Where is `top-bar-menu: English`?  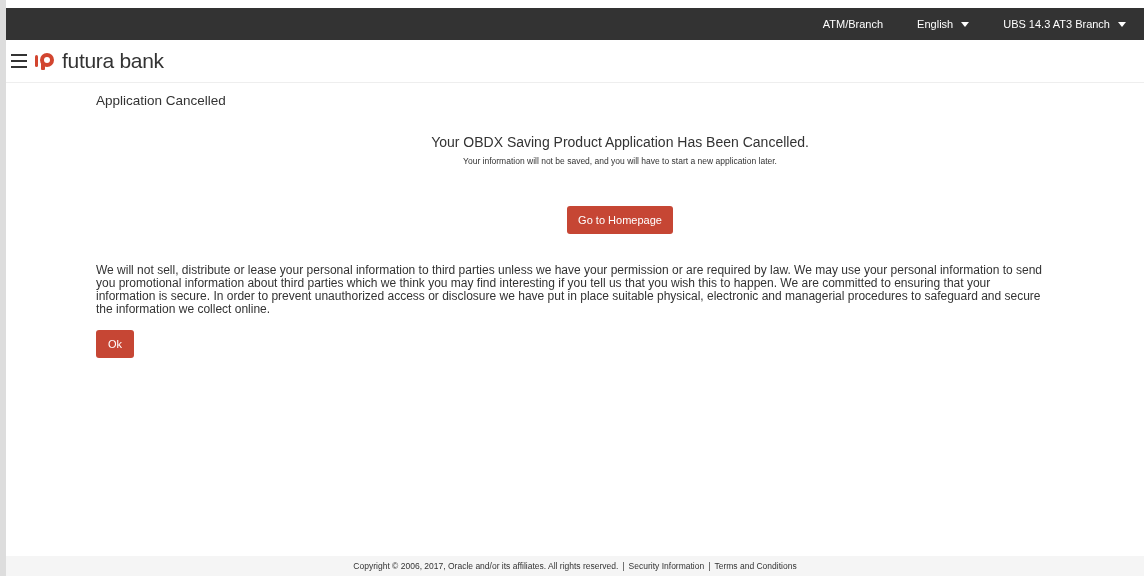 top-bar-menu: English is located at coordinates (943, 24).